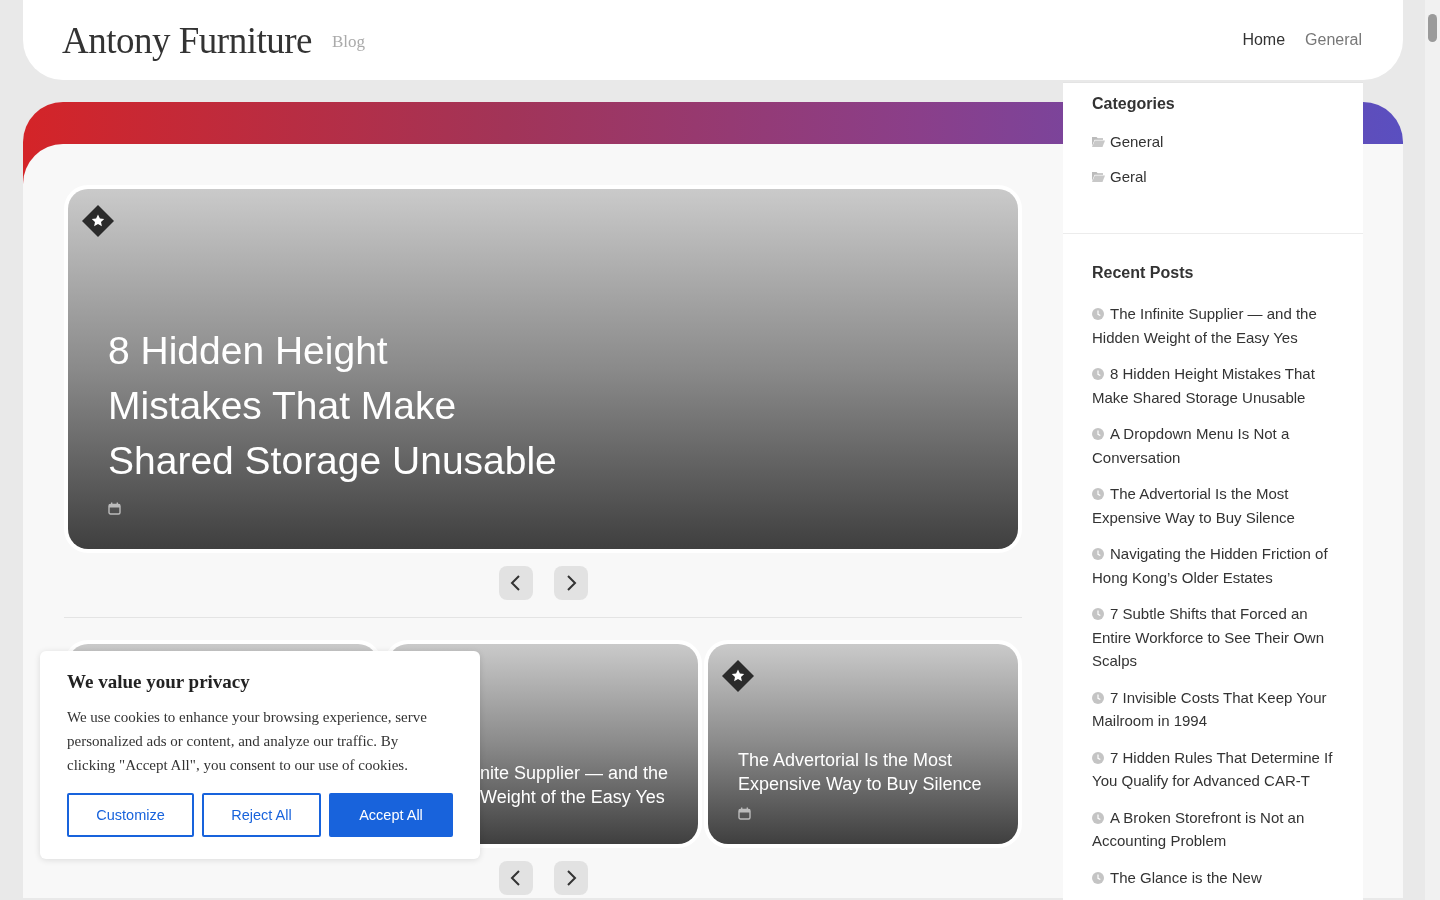 The image size is (1440, 900). Describe the element at coordinates (1134, 104) in the screenshot. I see `widget-title: Categories` at that location.